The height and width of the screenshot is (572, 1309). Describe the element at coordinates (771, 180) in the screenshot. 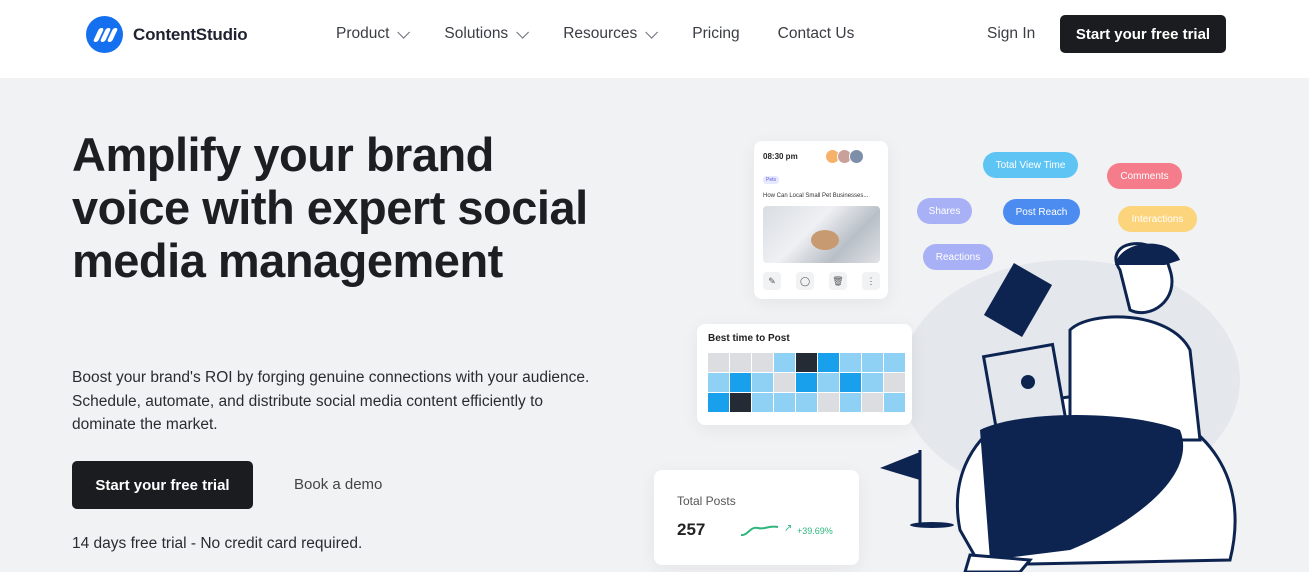

I see `post-tag: Pets` at that location.